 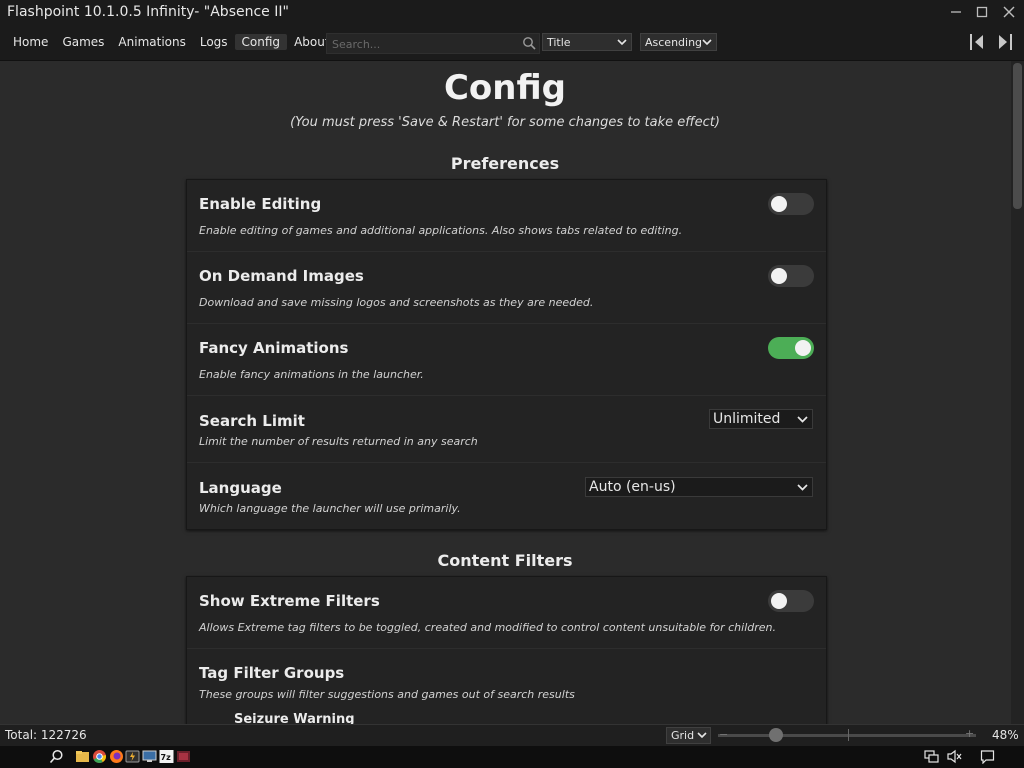 What do you see at coordinates (83, 42) in the screenshot?
I see `nav-games: Games` at bounding box center [83, 42].